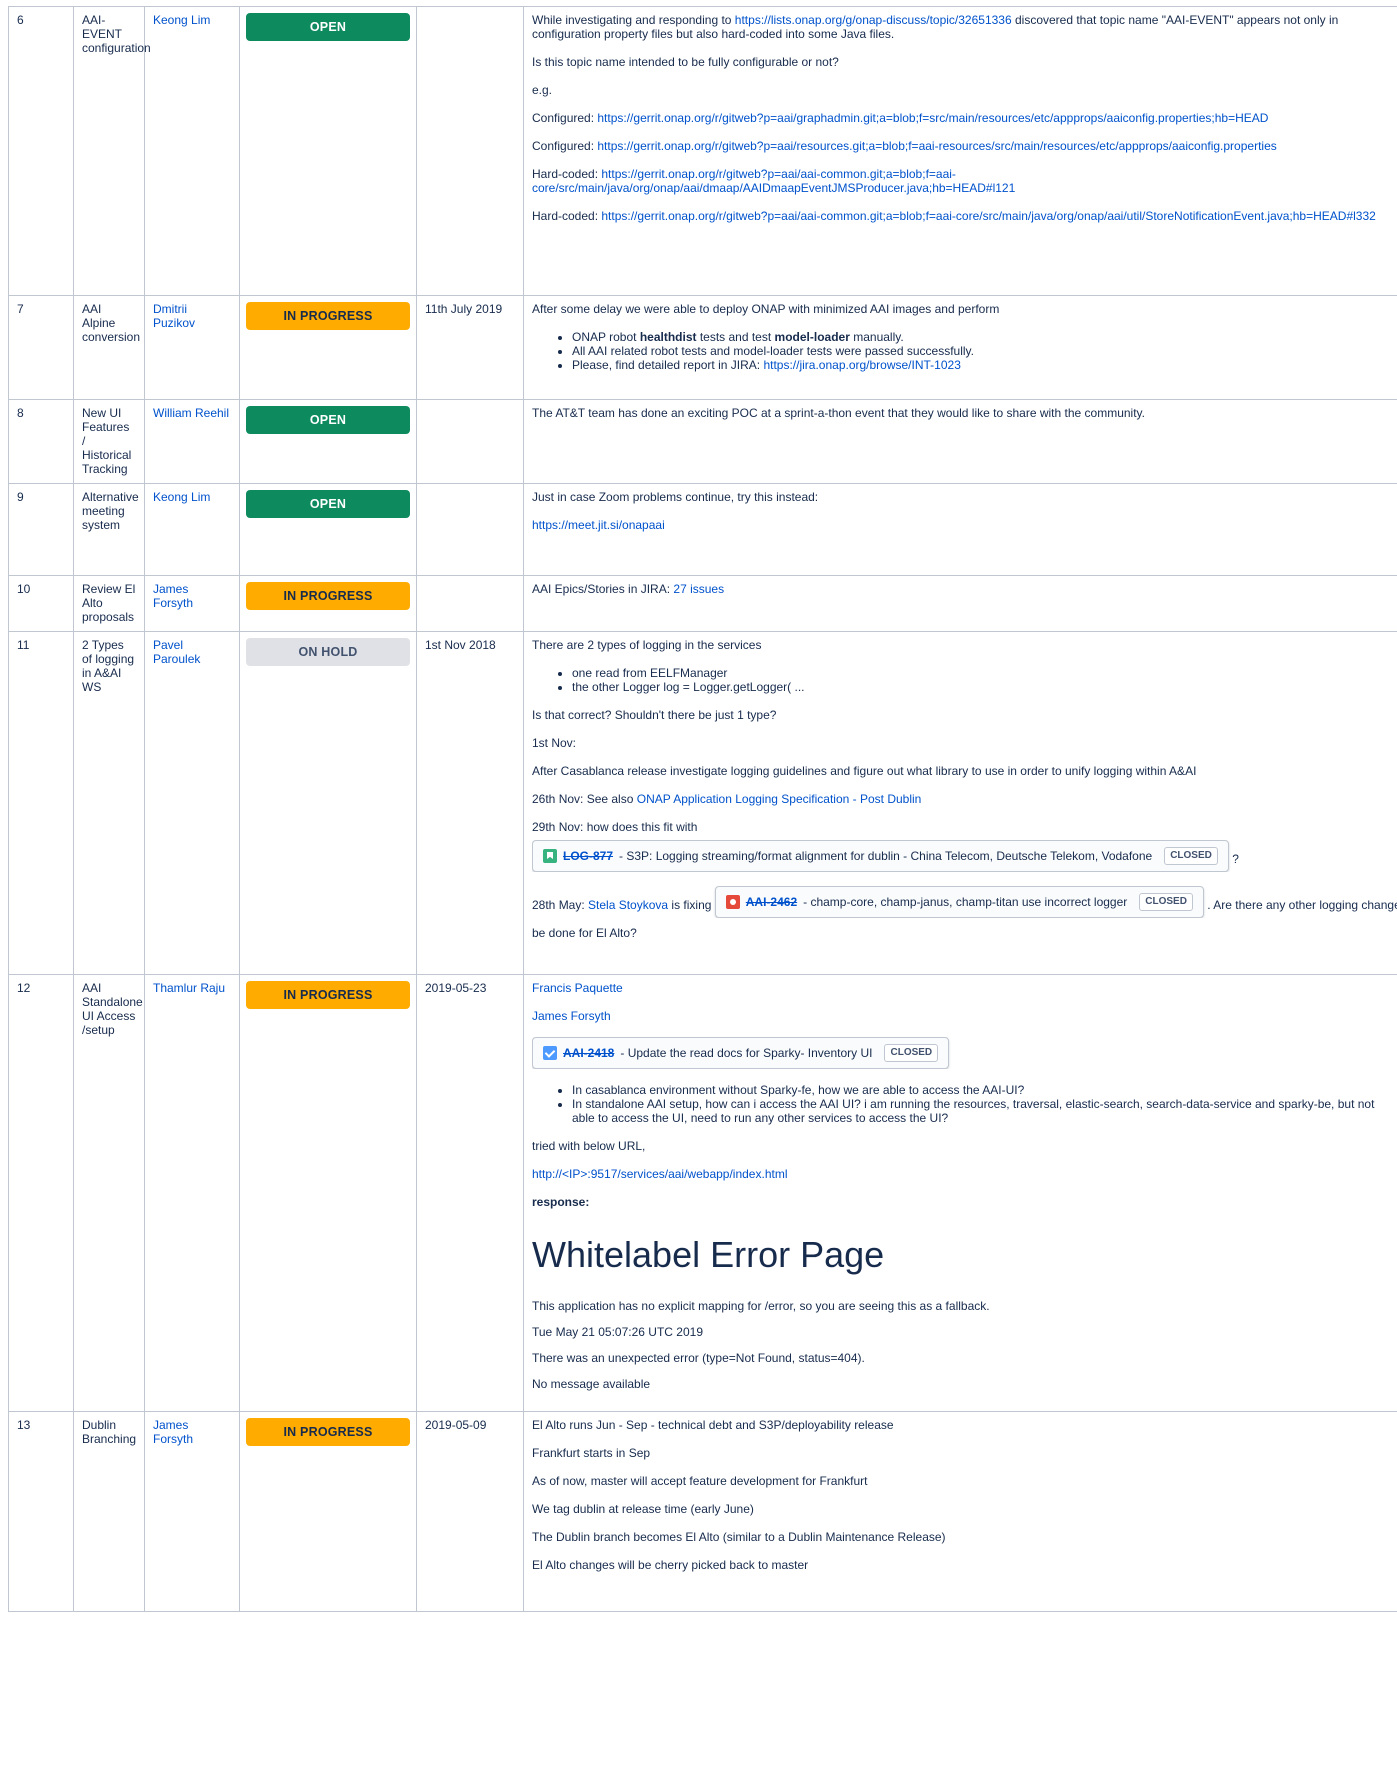 The height and width of the screenshot is (1775, 1397). I want to click on owner-link: Dmitrii Puzikov, so click(174, 316).